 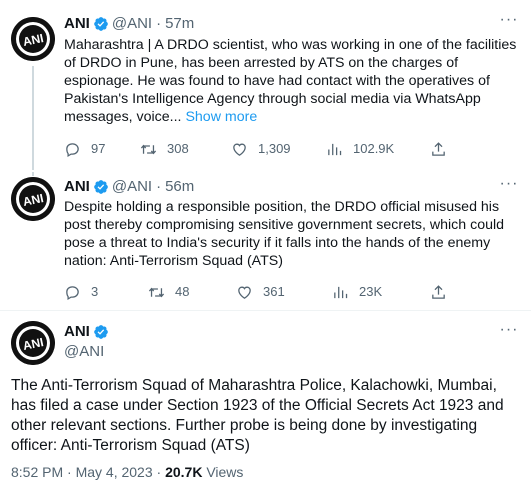 What do you see at coordinates (84, 149) in the screenshot?
I see `reply-button: 97` at bounding box center [84, 149].